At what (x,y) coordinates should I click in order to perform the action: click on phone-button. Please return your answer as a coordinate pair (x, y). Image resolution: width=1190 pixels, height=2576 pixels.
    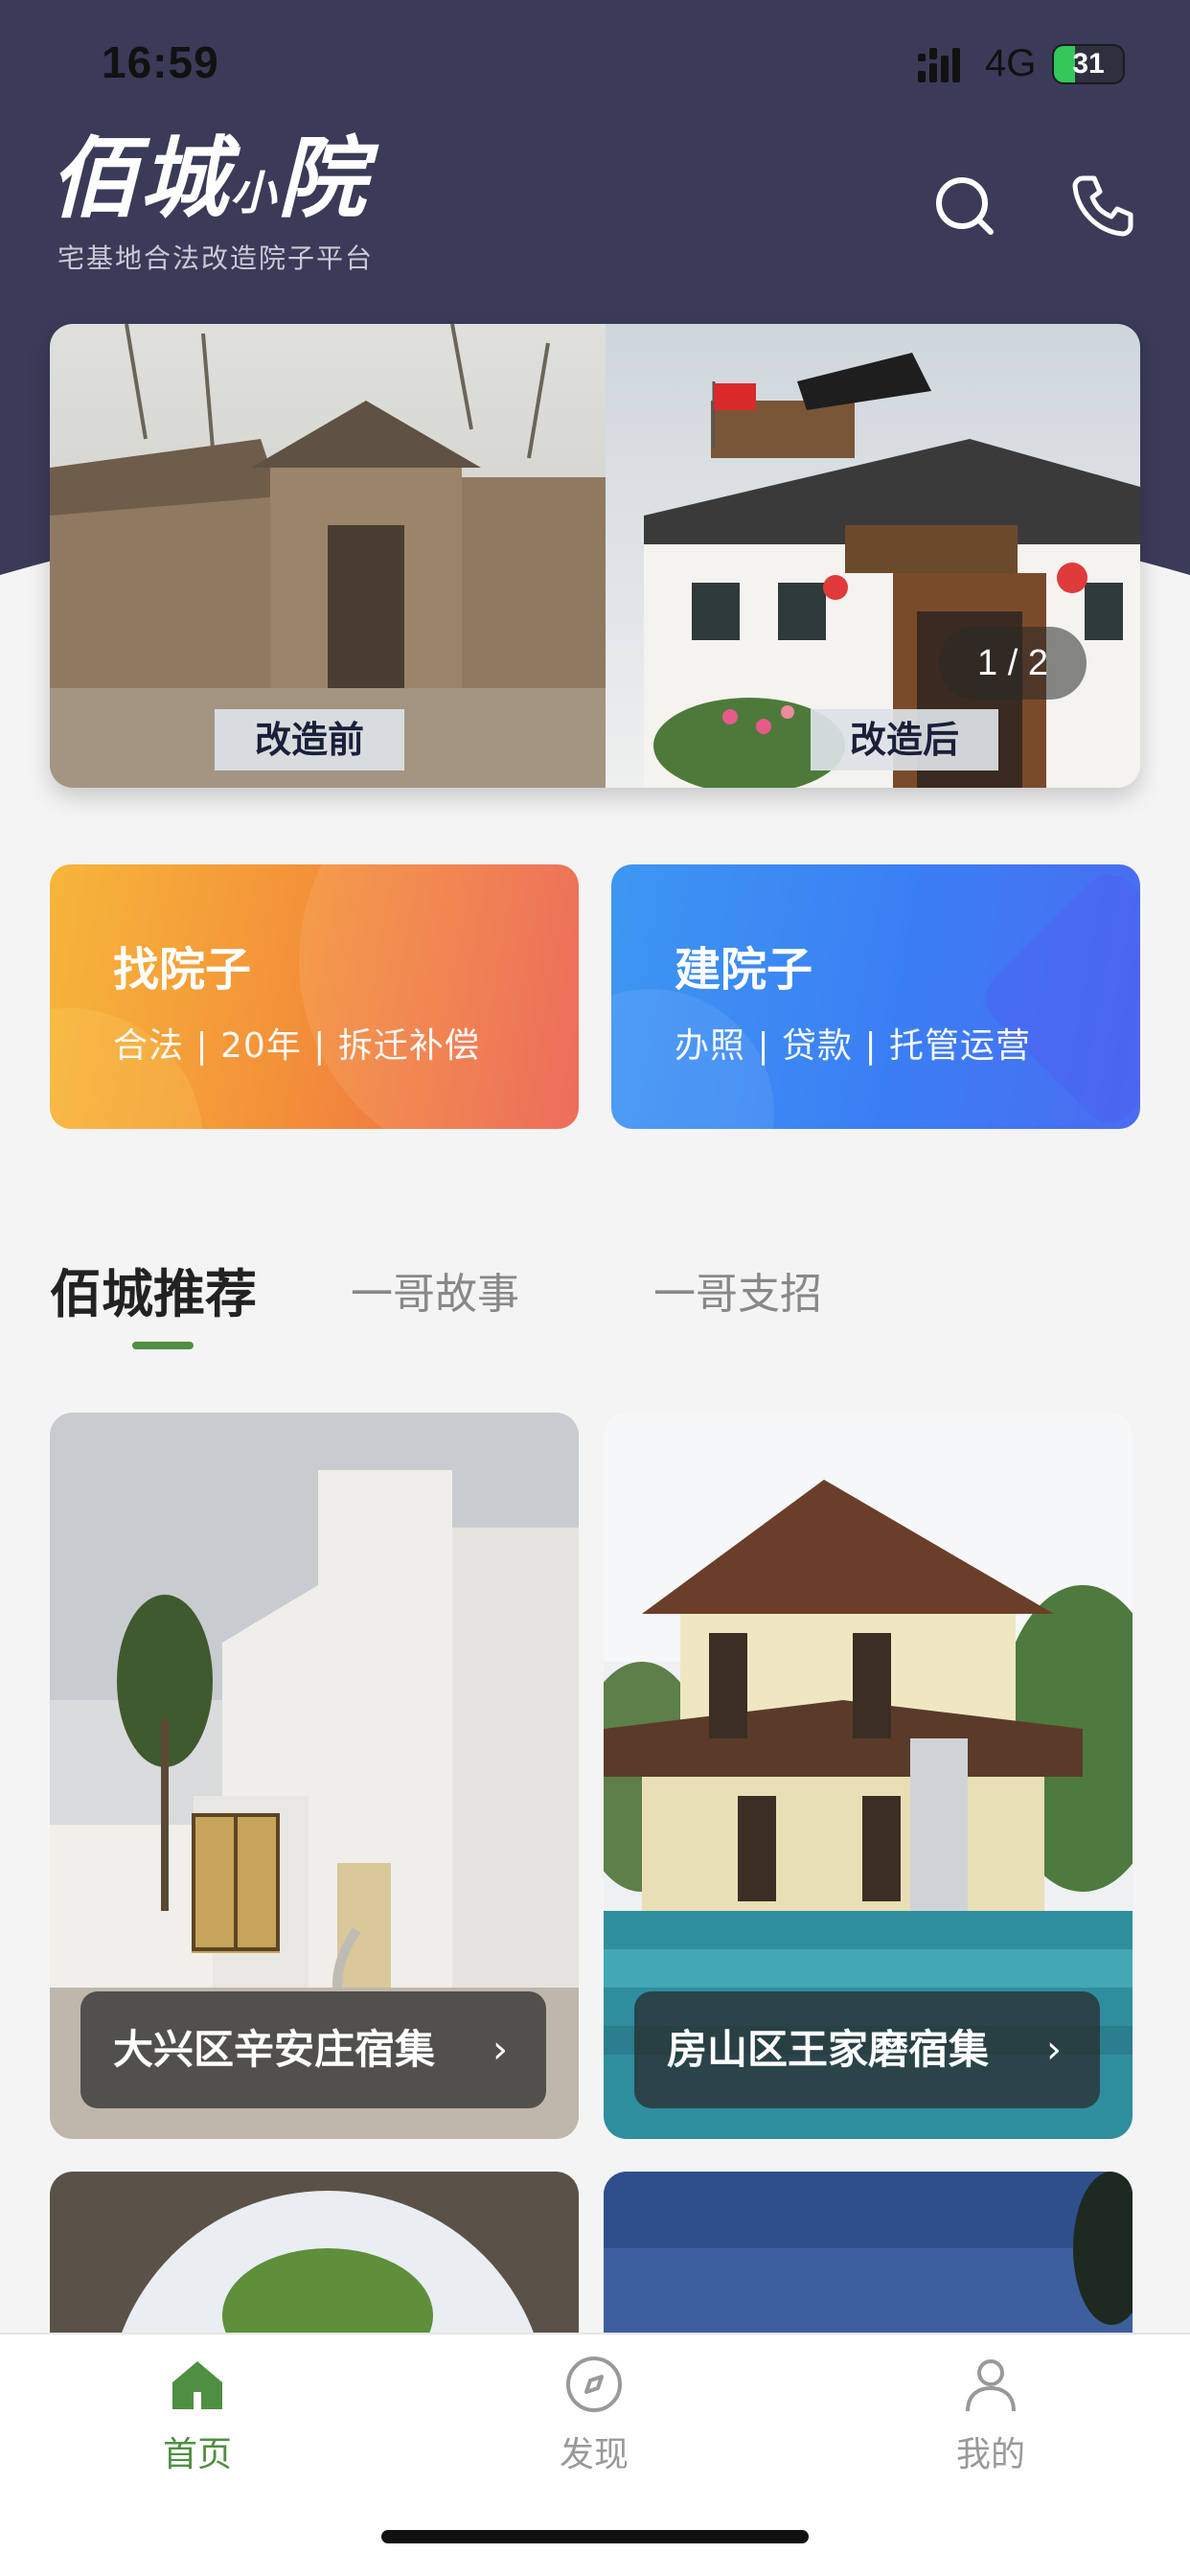
    Looking at the image, I should click on (1103, 205).